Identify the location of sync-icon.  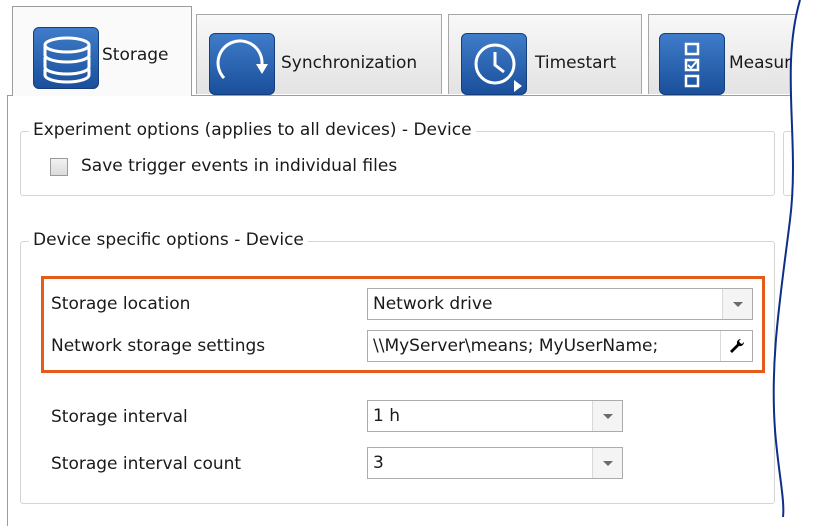
(242, 64).